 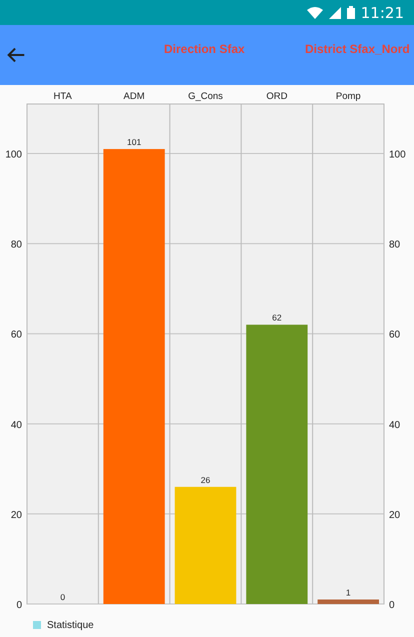 What do you see at coordinates (357, 49) in the screenshot?
I see `toolbar-subtitle: District Sfax_Nord` at bounding box center [357, 49].